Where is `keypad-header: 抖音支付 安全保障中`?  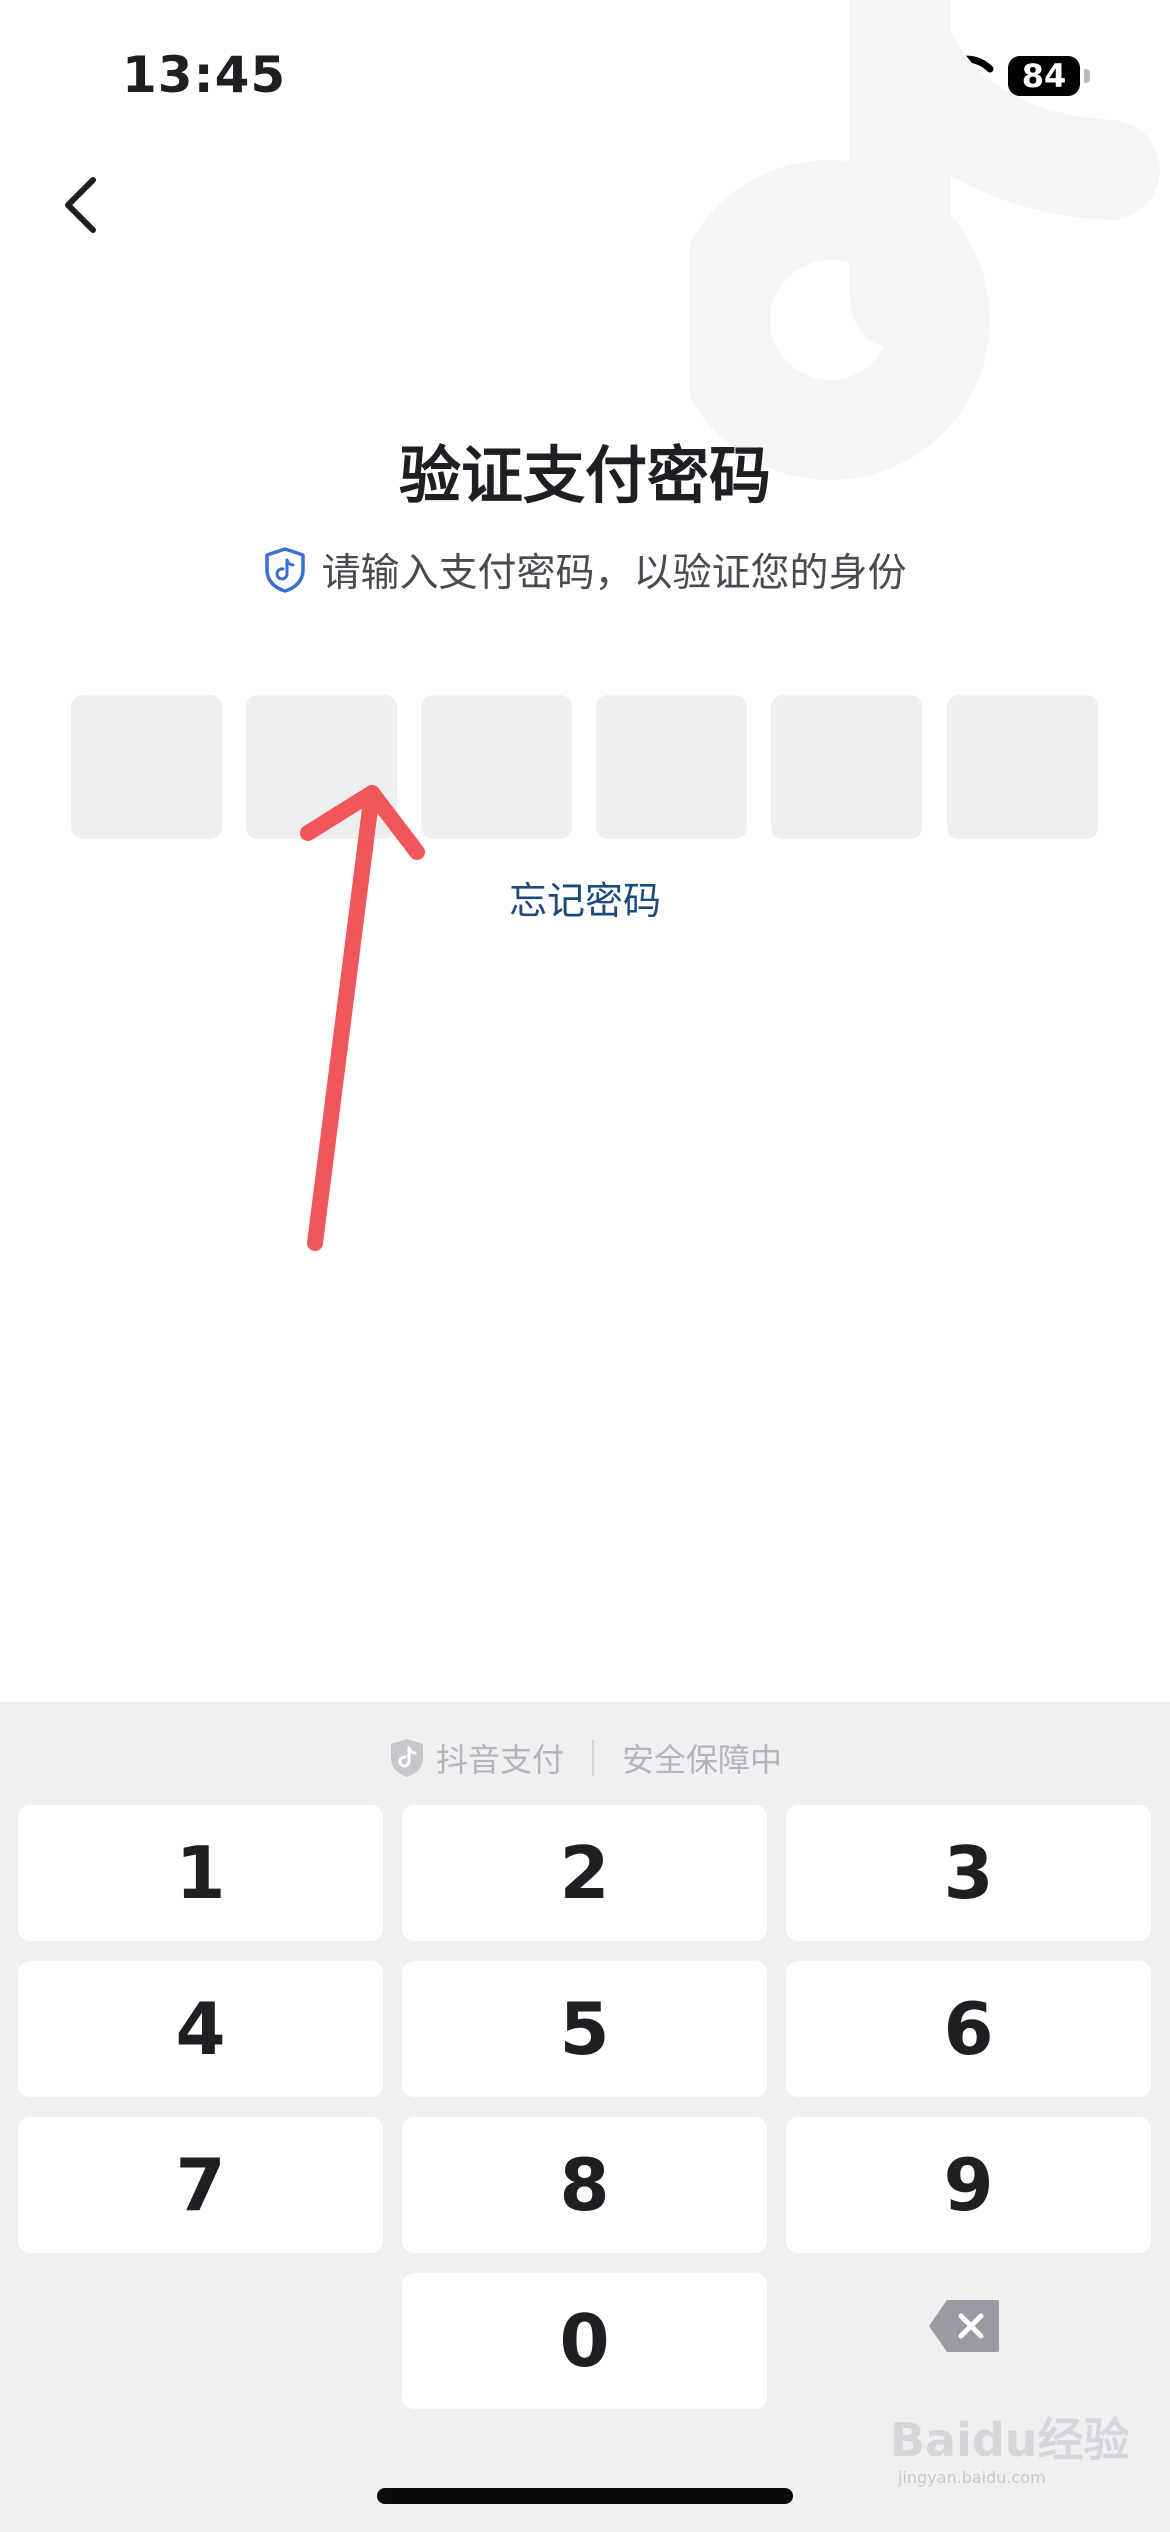
keypad-header: 抖音支付 安全保障中 is located at coordinates (585, 1758).